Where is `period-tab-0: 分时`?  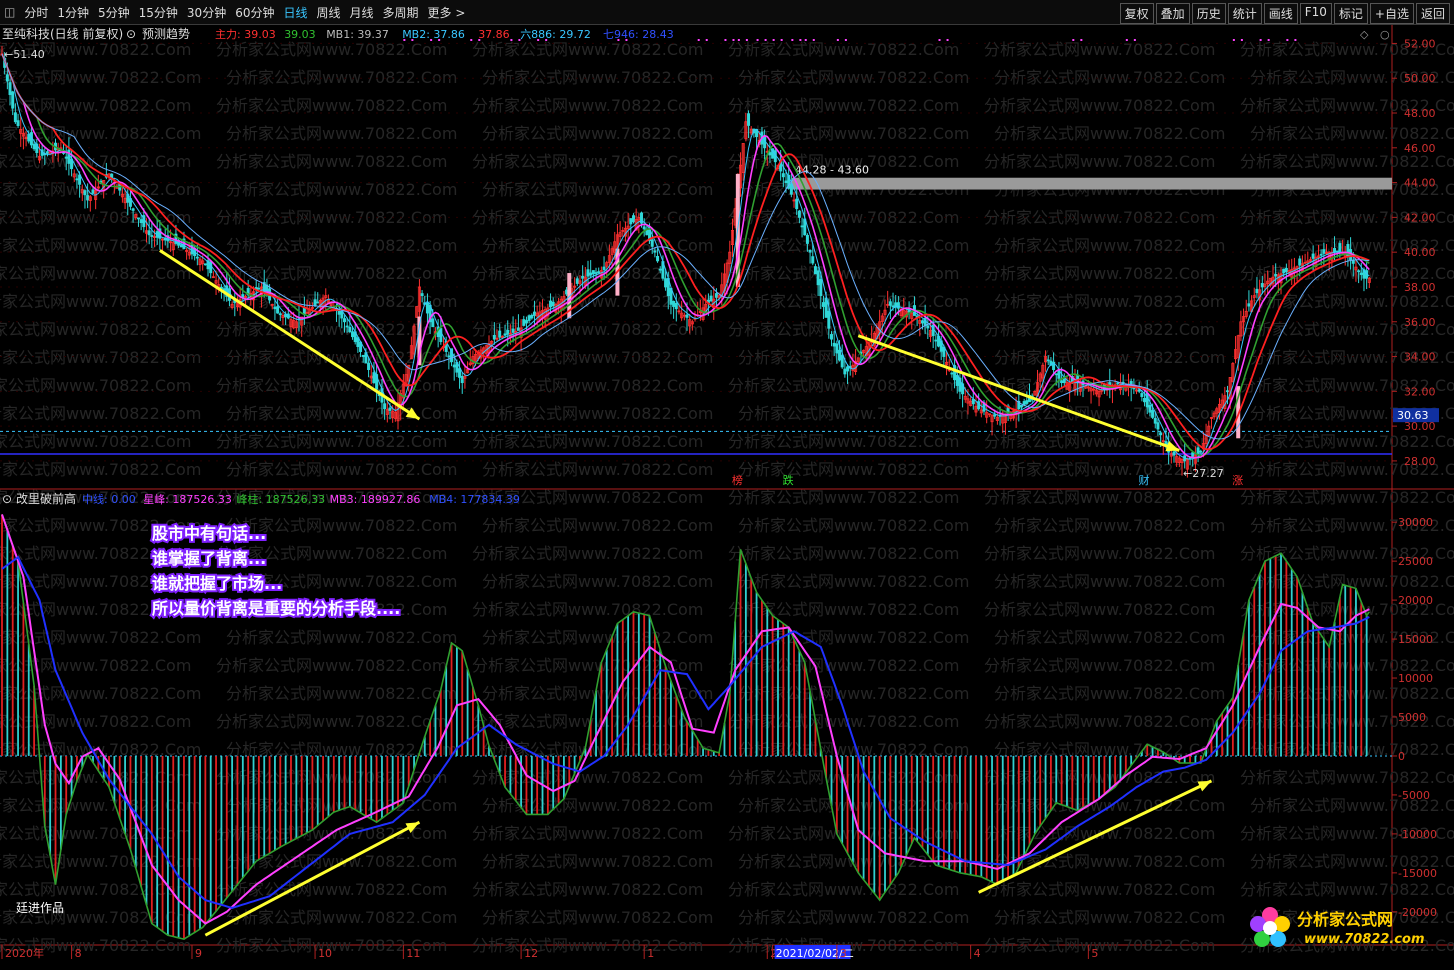 period-tab-0: 分时 is located at coordinates (36, 12).